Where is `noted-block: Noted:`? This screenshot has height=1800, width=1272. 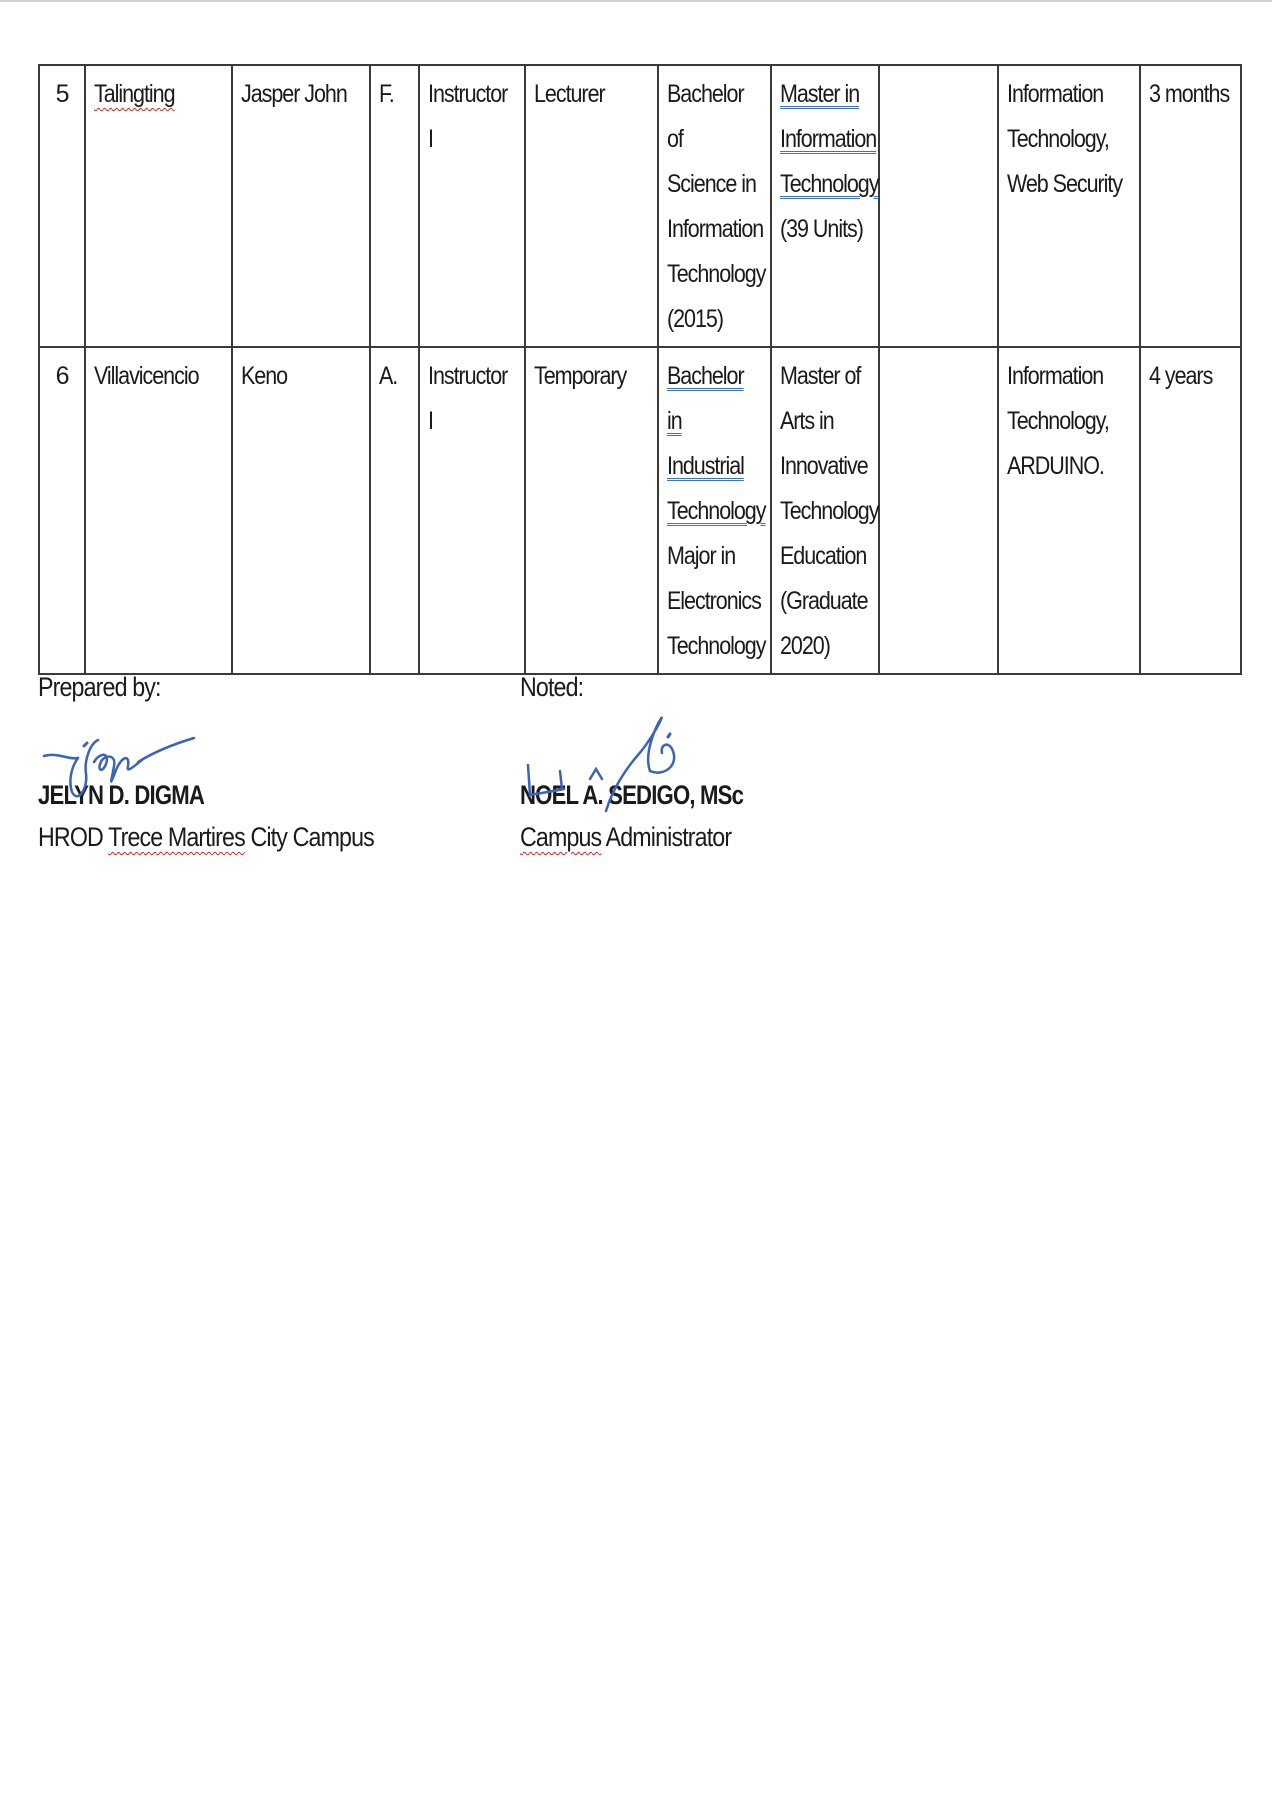 noted-block: Noted: is located at coordinates (557, 687).